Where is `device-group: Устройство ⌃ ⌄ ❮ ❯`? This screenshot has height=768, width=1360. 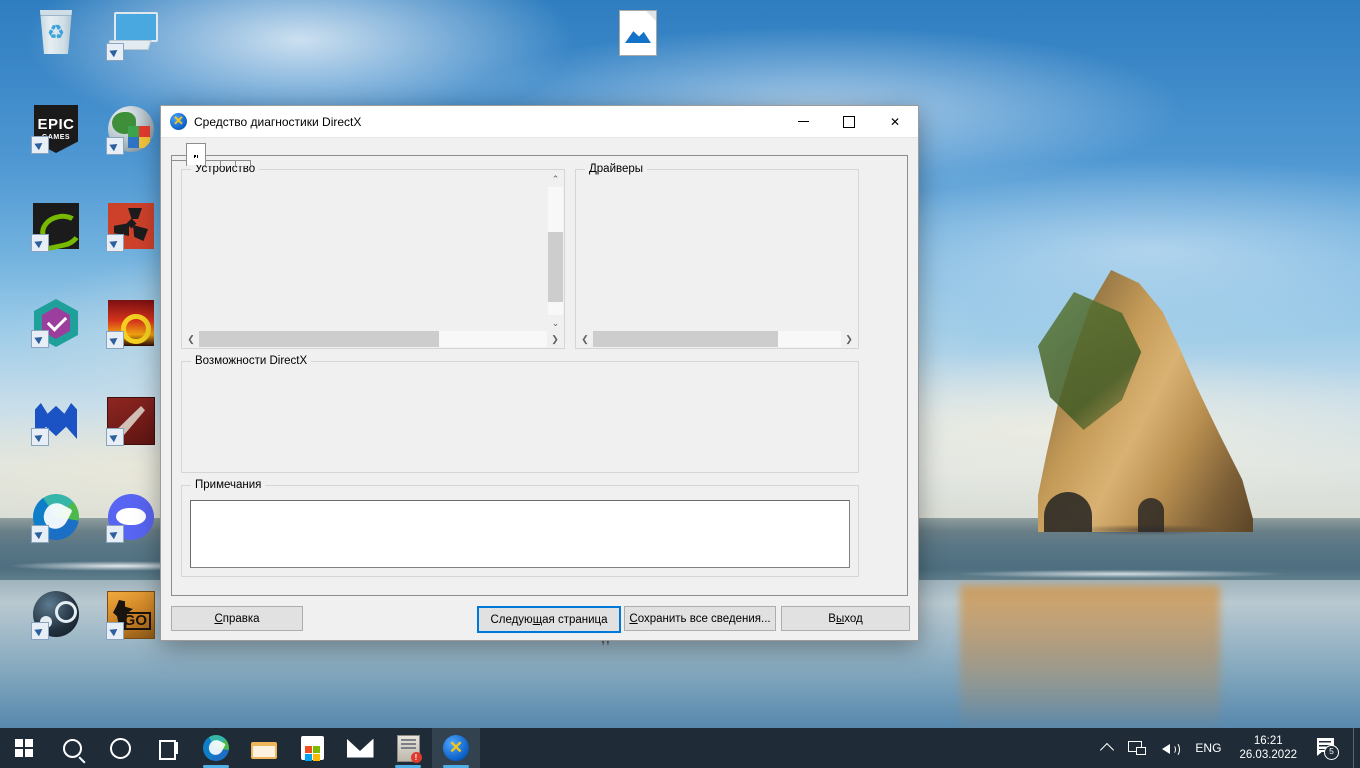 device-group: Устройство ⌃ ⌄ ❮ ❯ is located at coordinates (373, 256).